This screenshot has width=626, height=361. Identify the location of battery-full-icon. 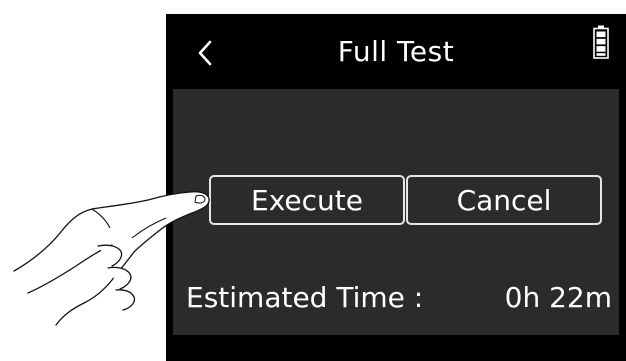
(601, 42).